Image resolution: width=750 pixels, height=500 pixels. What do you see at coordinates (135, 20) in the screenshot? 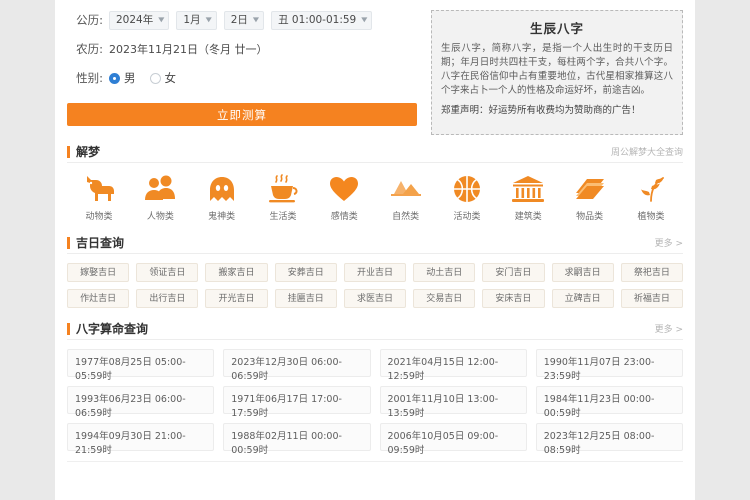
I see `year-value: 2024年` at bounding box center [135, 20].